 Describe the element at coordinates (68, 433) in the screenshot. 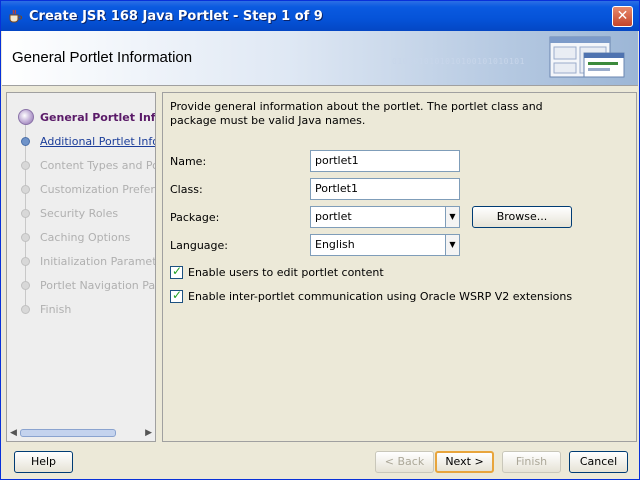

I see `scrollbar-thumb` at that location.